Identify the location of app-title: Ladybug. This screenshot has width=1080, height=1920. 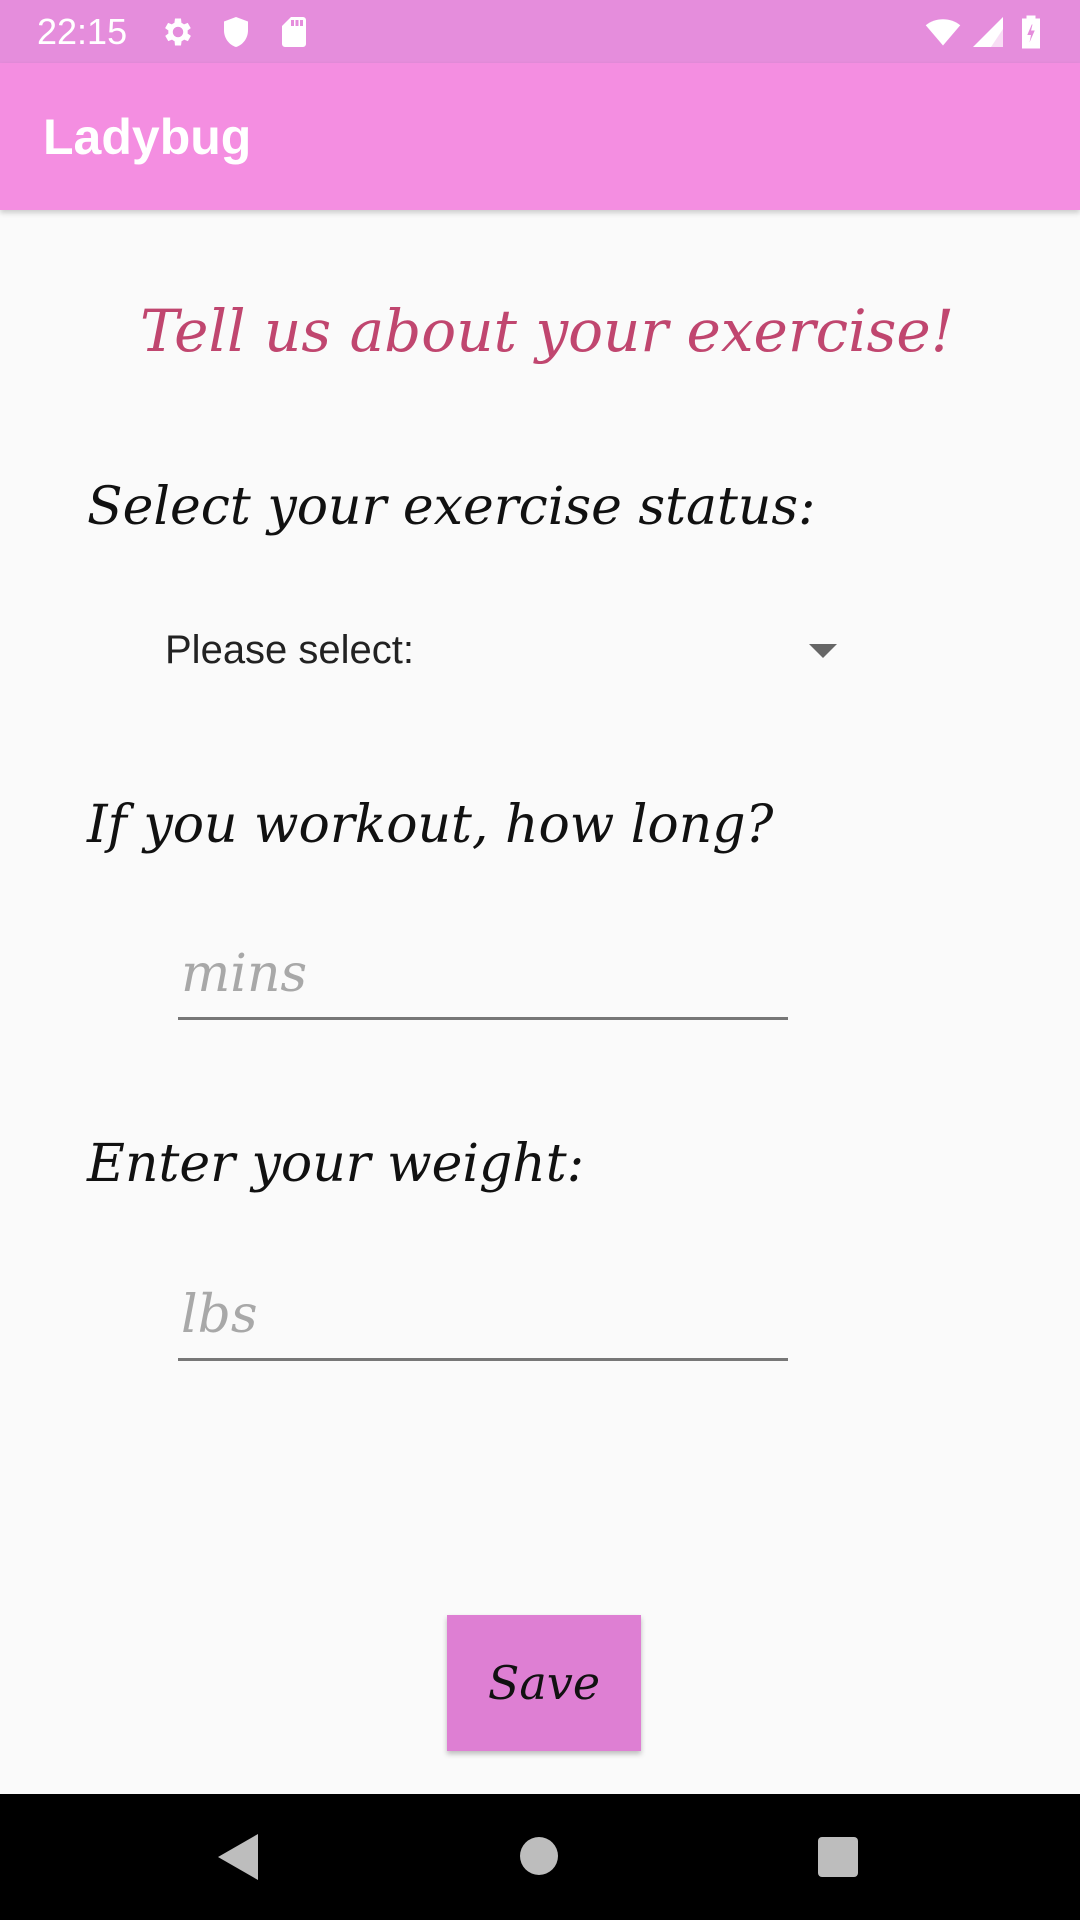
(147, 137).